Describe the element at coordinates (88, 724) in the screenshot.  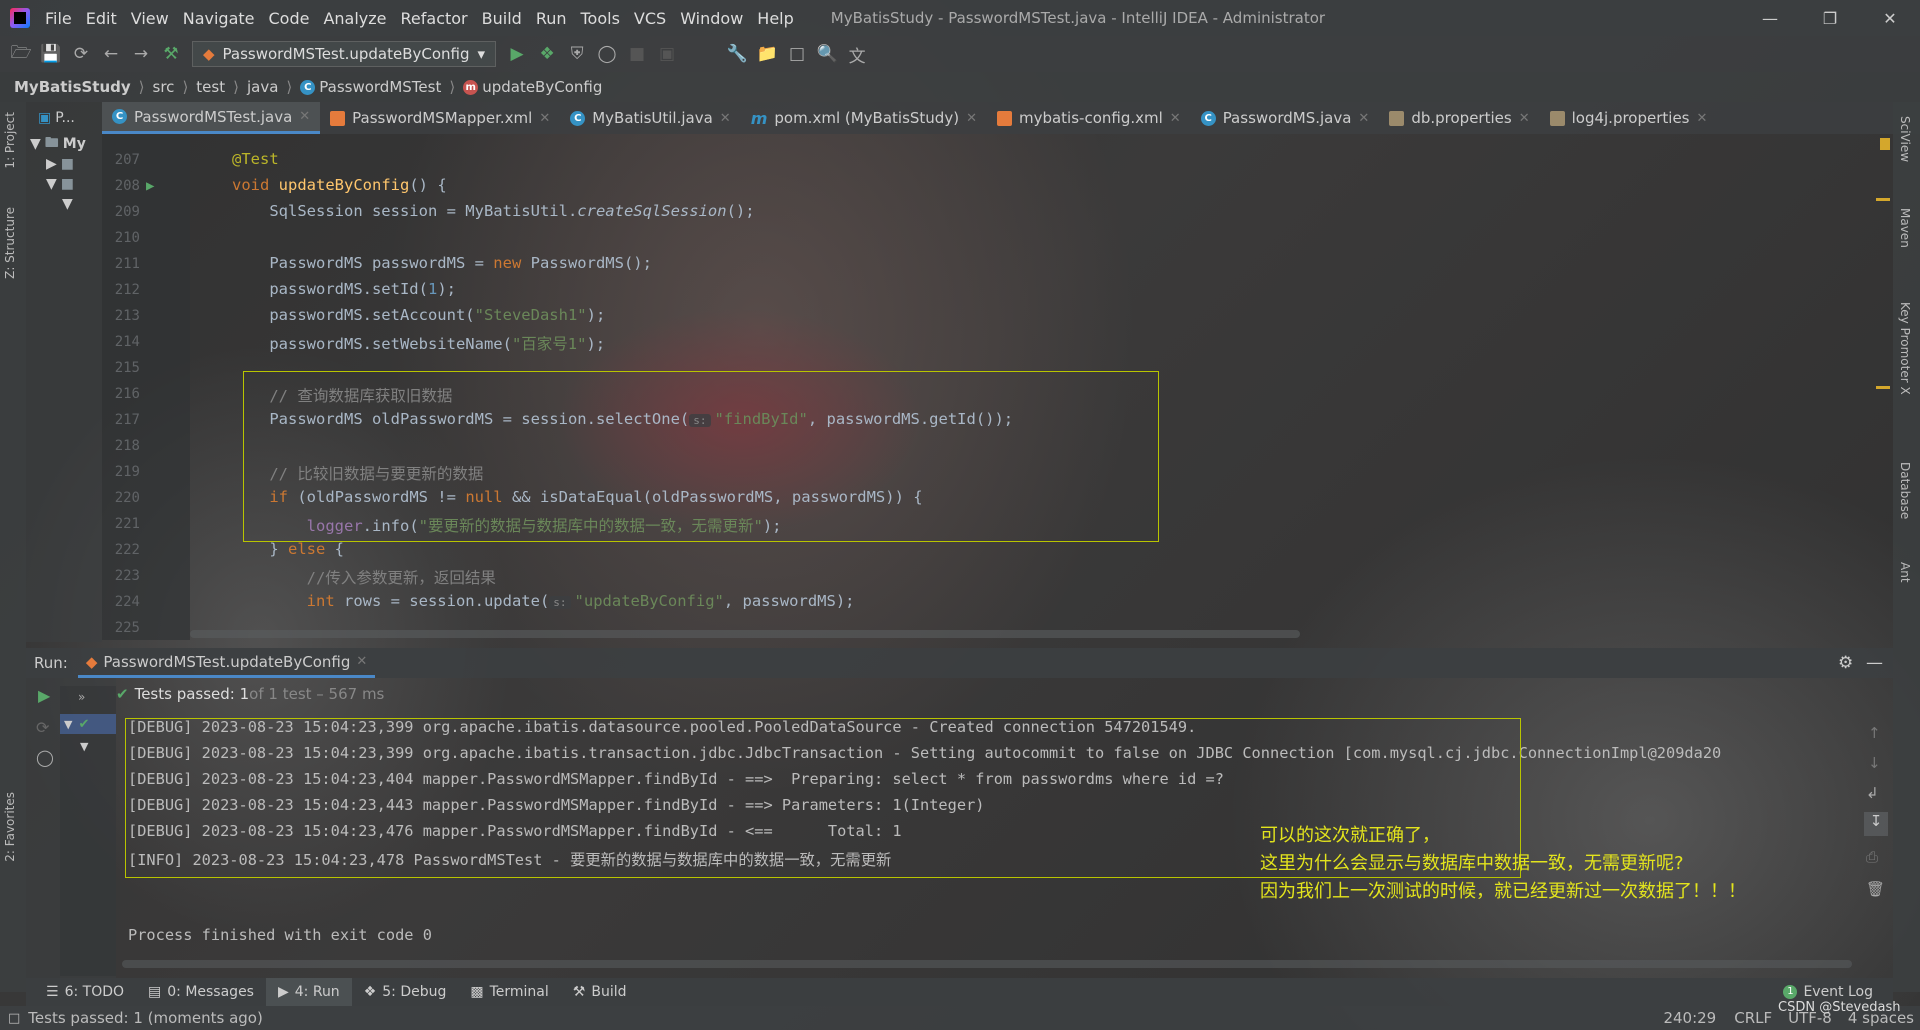
I see `test-tree-root: ▼ ✔` at that location.